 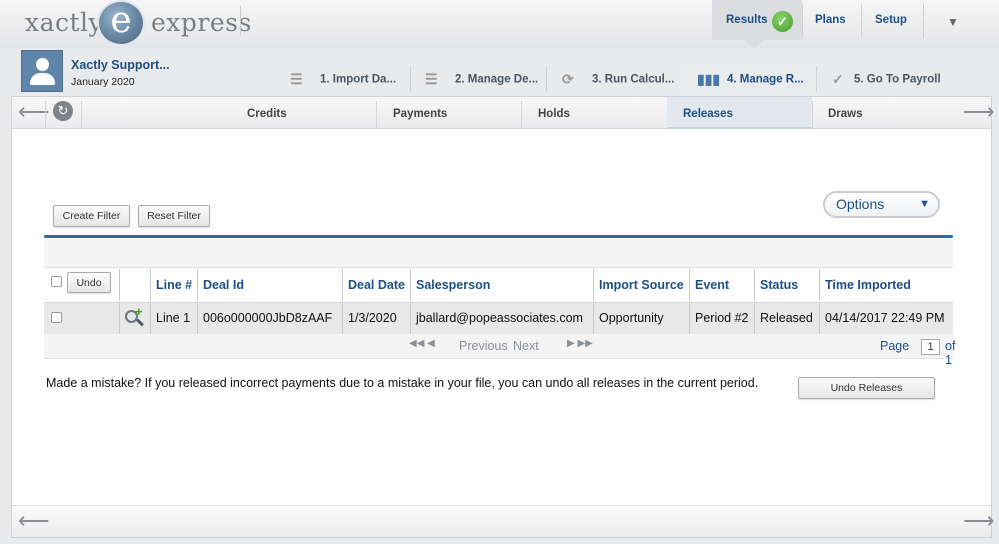 What do you see at coordinates (420, 114) in the screenshot?
I see `subtab-payments: Payments` at bounding box center [420, 114].